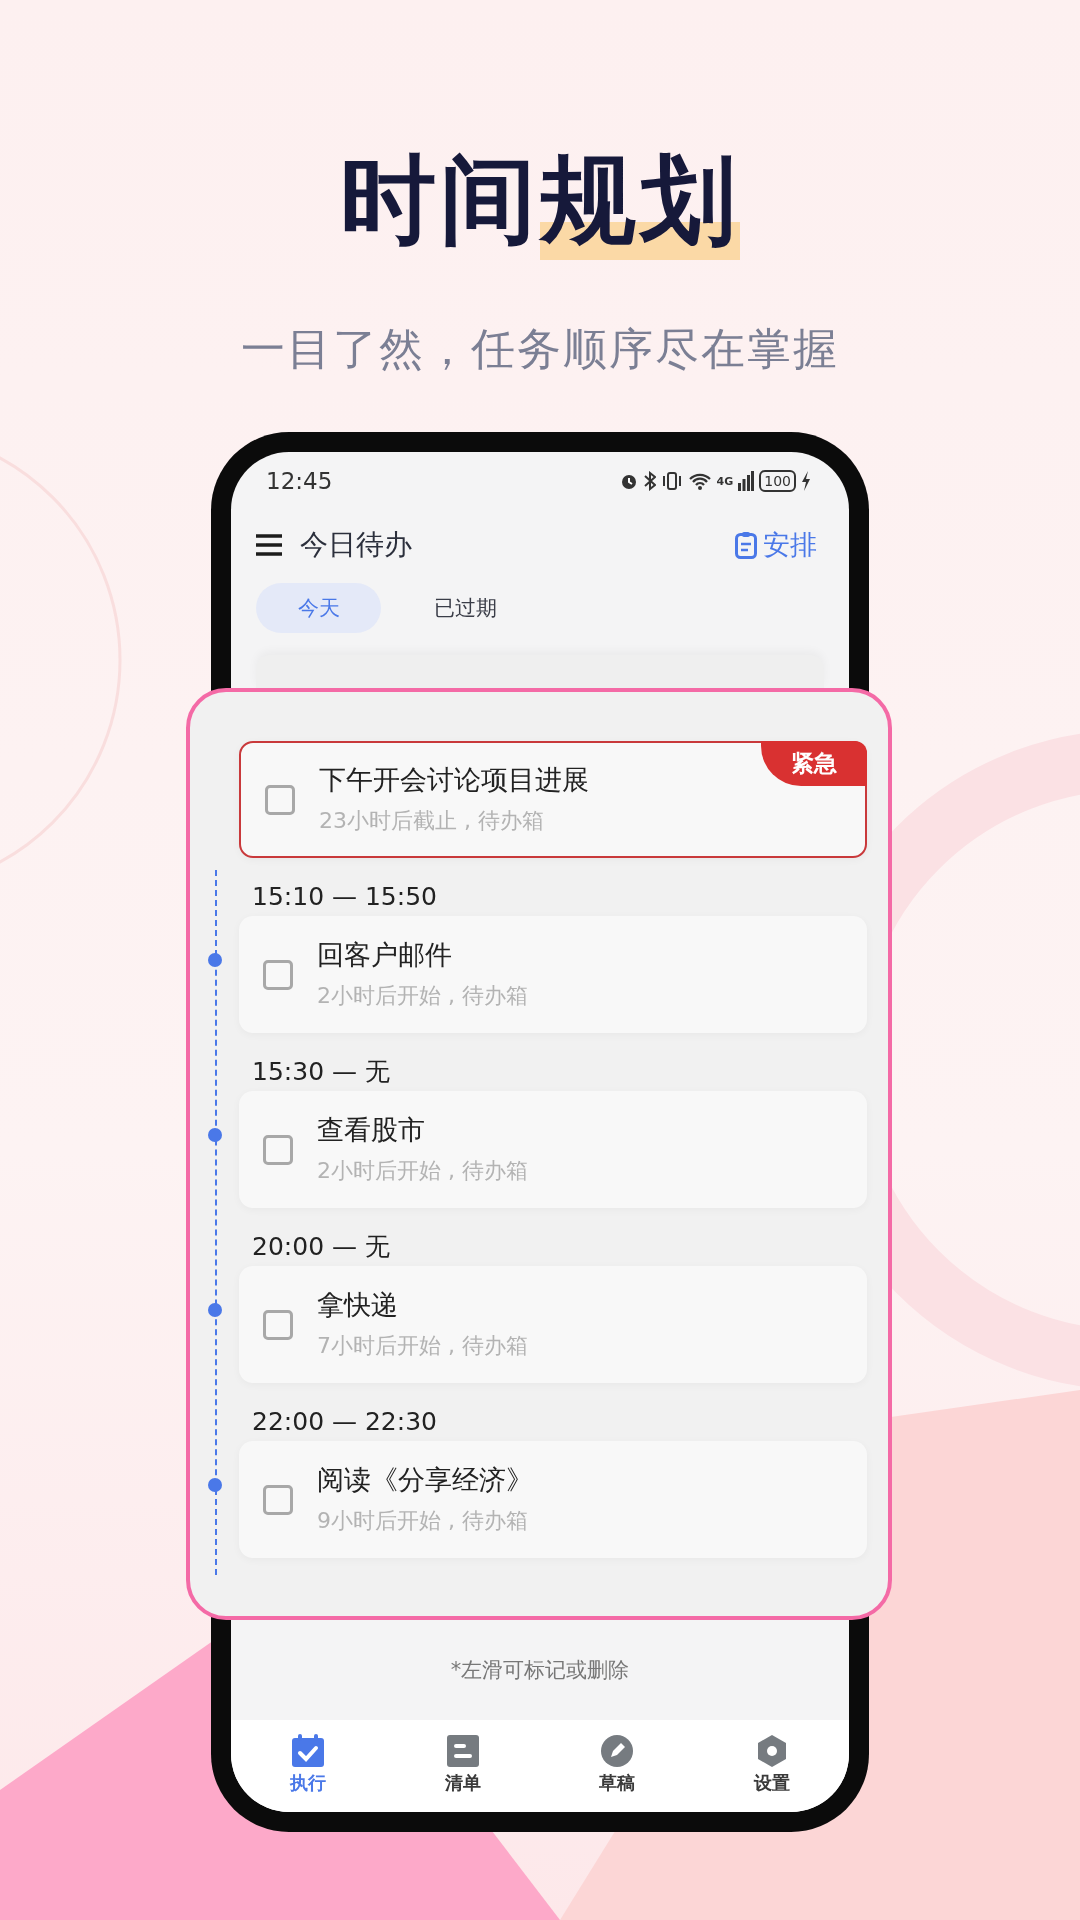 The image size is (1080, 1920). Describe the element at coordinates (356, 545) in the screenshot. I see `page-title: 今日待办` at that location.